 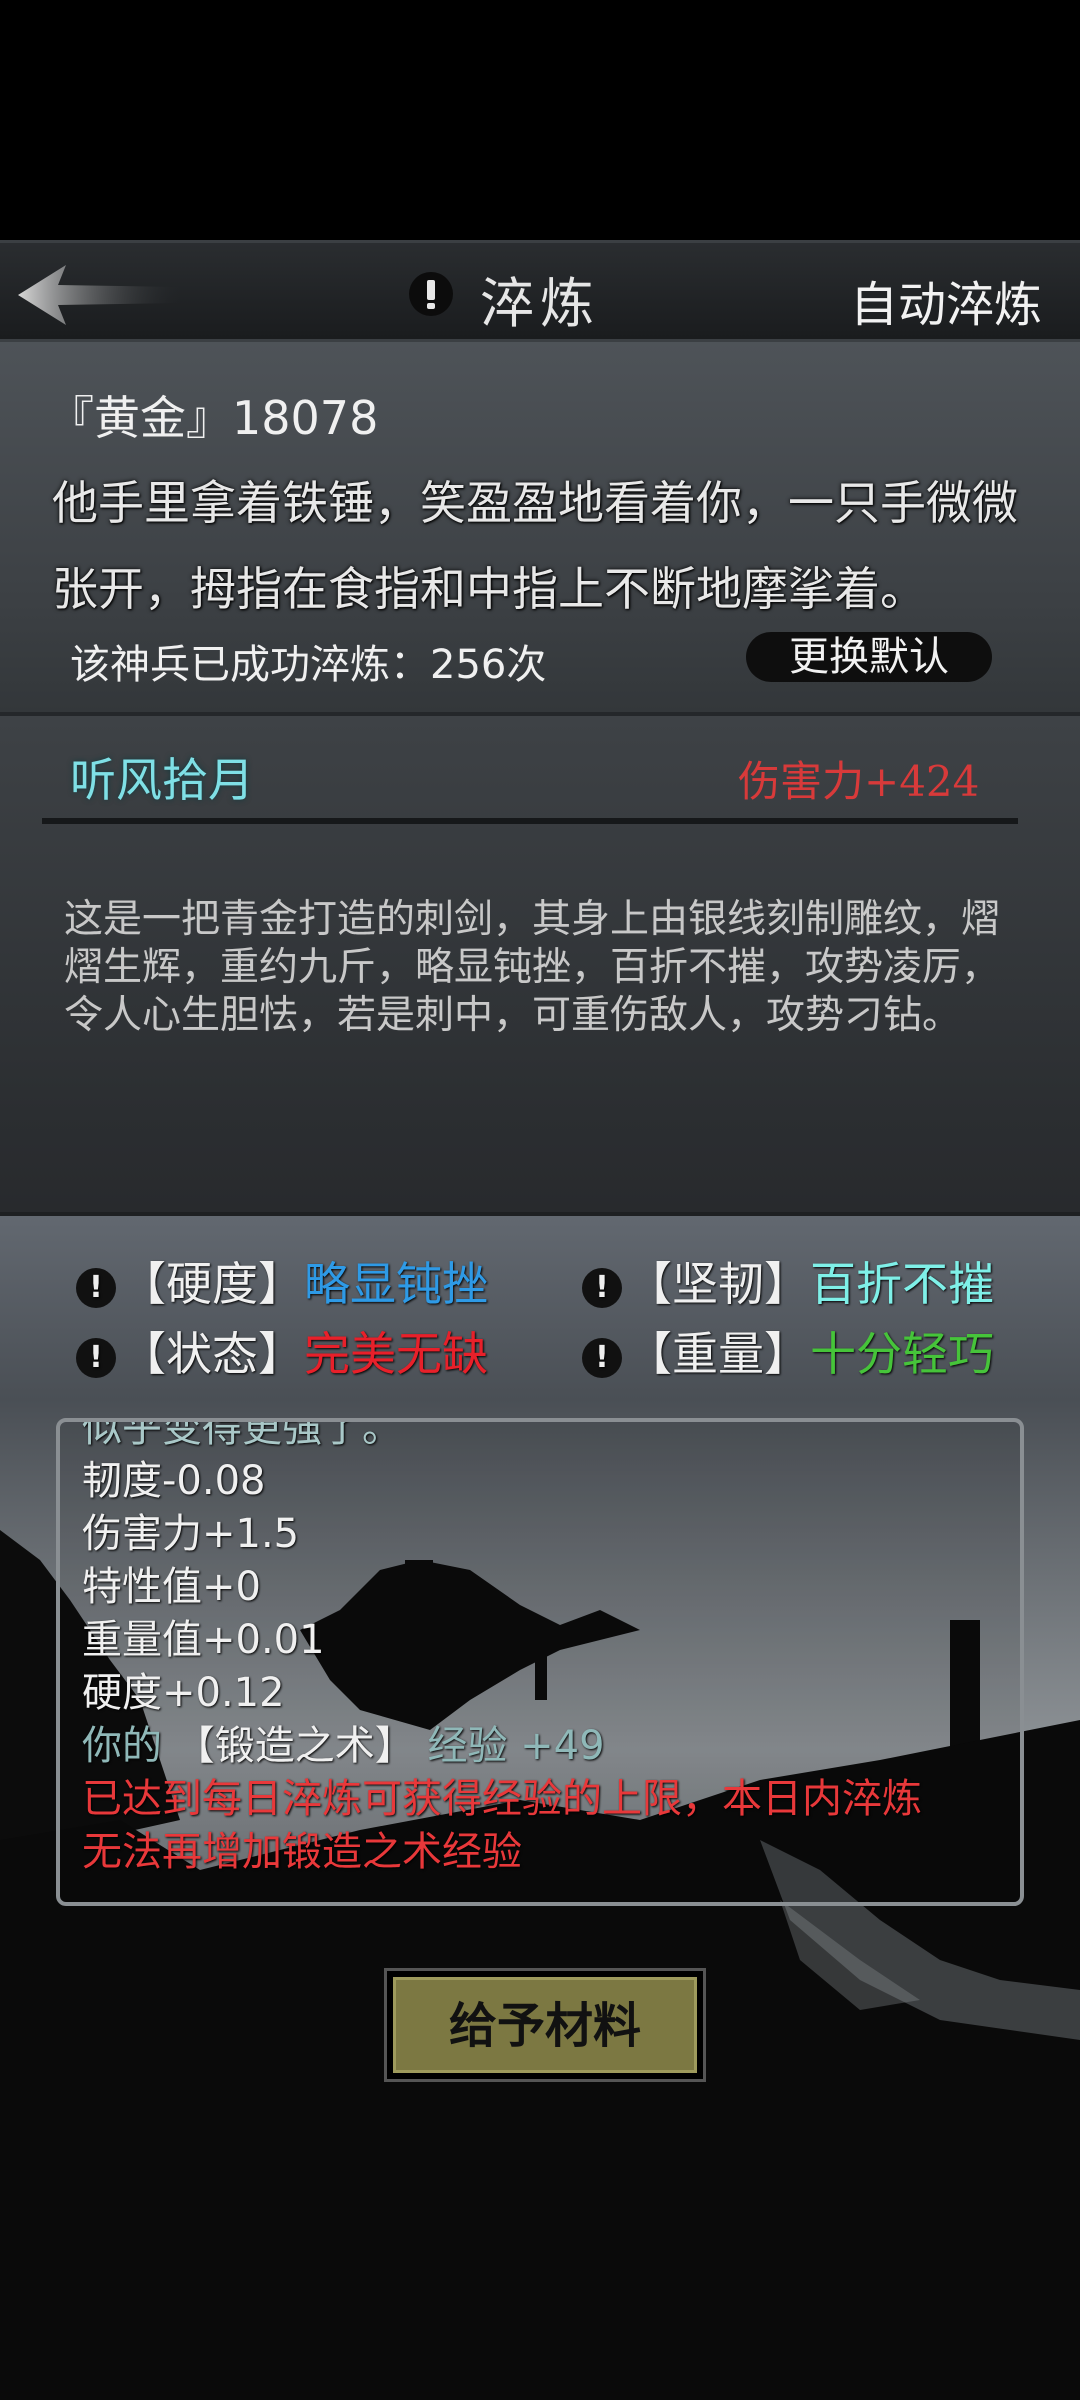 What do you see at coordinates (902, 1284) in the screenshot?
I see `attribute-value: 百折不摧` at bounding box center [902, 1284].